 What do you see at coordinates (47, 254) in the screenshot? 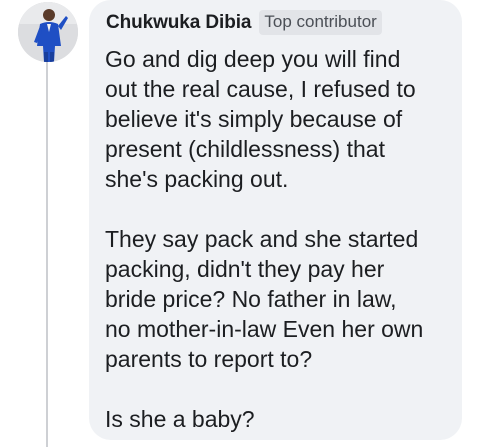
I see `reply-thread-line` at bounding box center [47, 254].